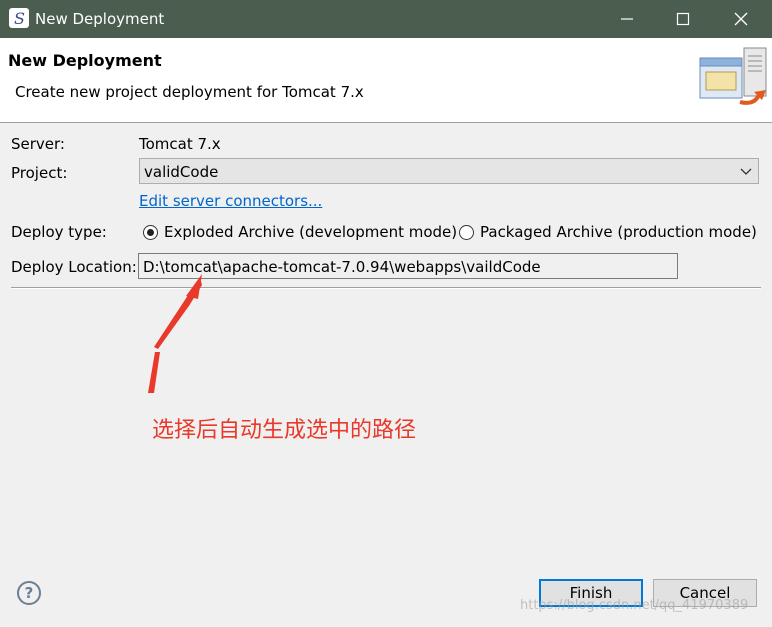  I want to click on annotation-arrow-lower, so click(154, 372).